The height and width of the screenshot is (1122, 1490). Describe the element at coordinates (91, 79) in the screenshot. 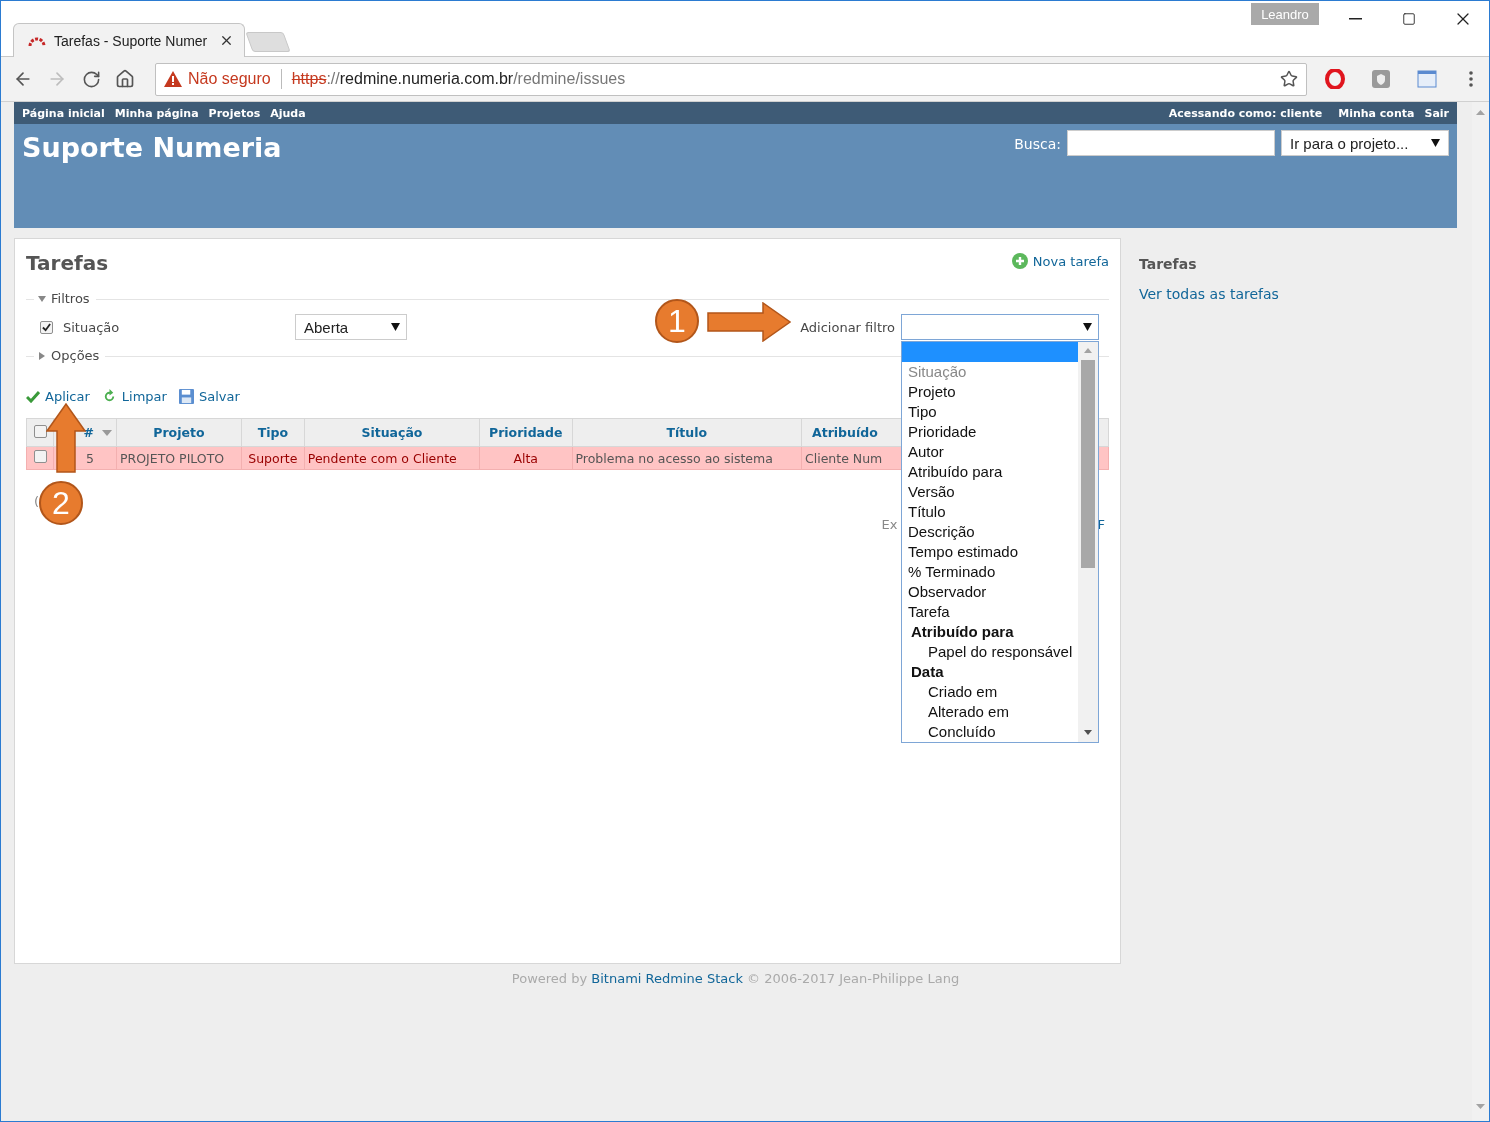

I see `reload-icon` at that location.